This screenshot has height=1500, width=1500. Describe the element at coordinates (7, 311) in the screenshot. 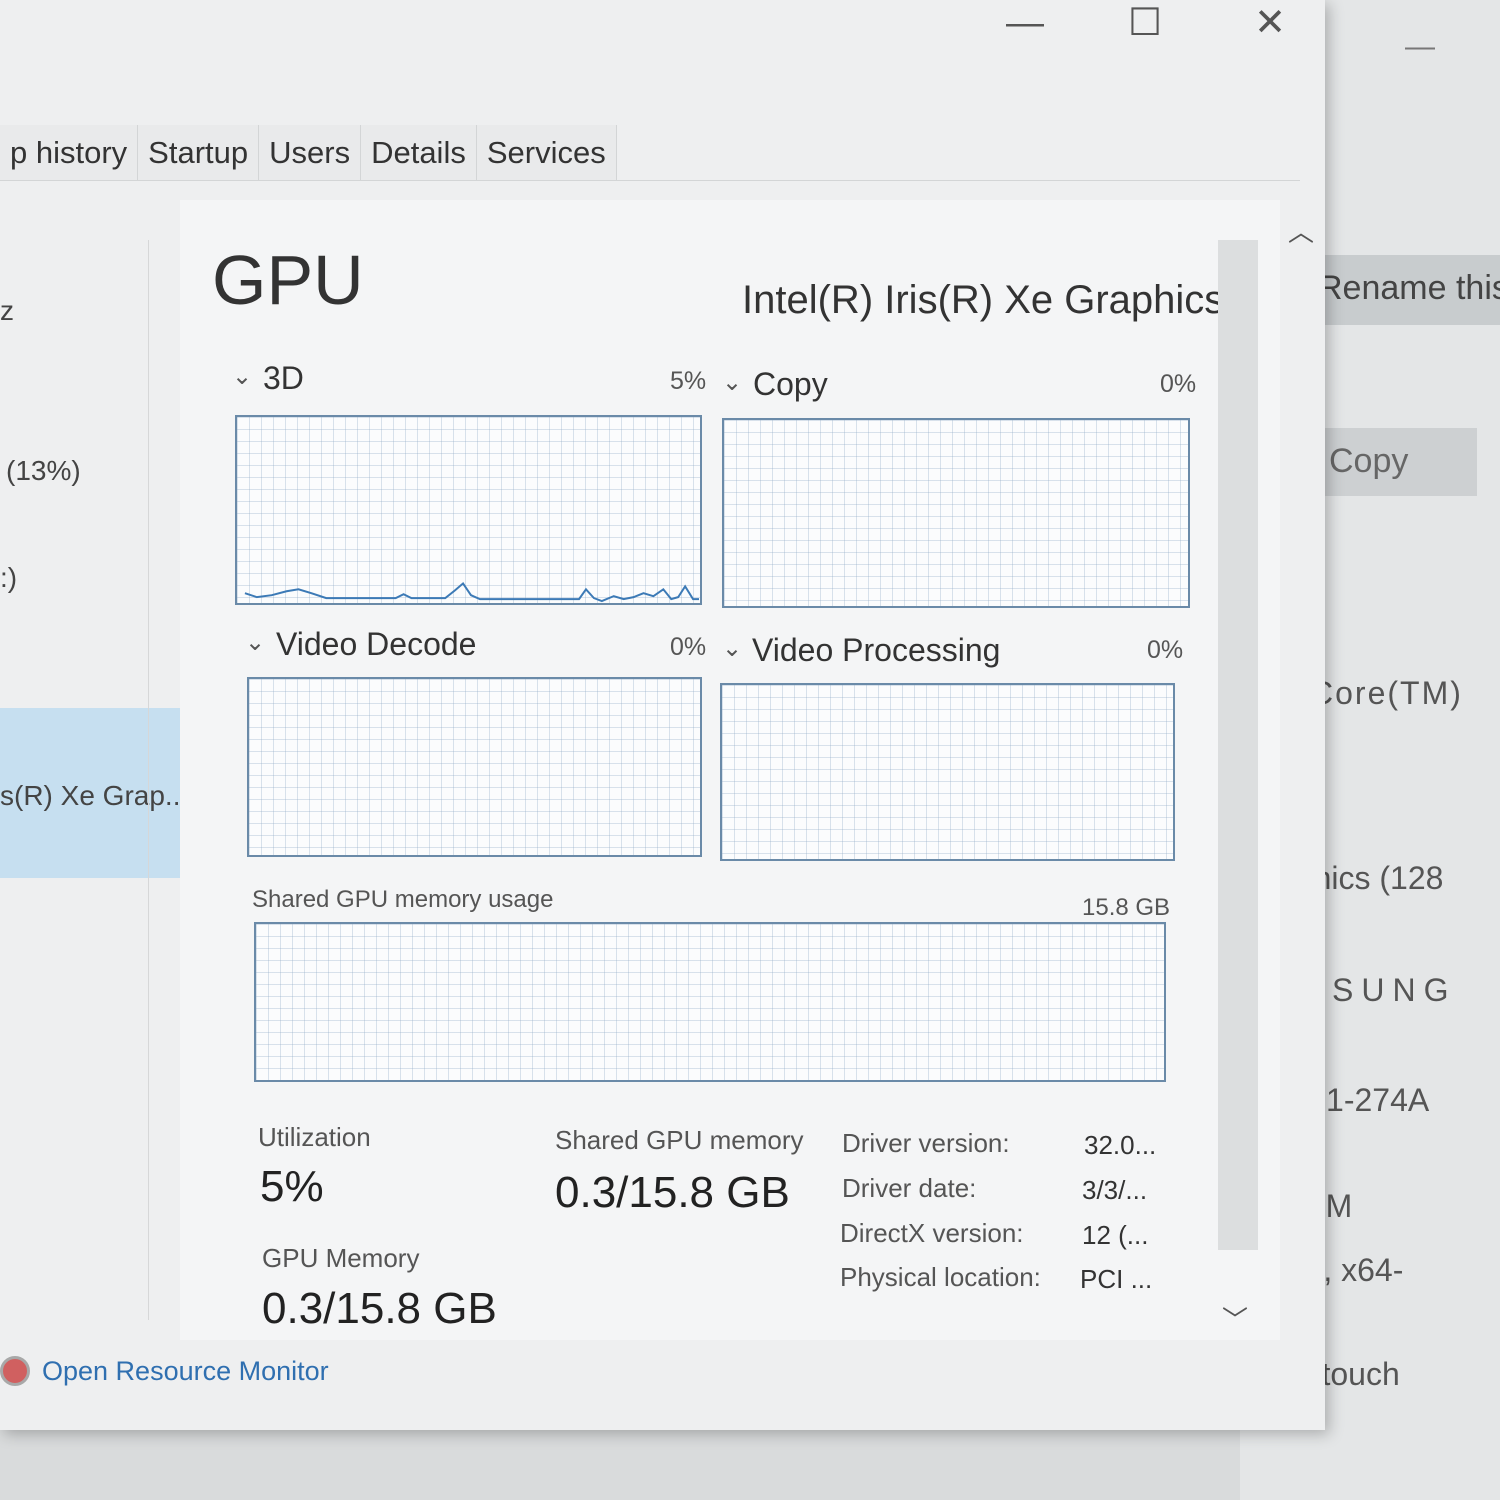

I see `sidebar-item-label: z` at that location.